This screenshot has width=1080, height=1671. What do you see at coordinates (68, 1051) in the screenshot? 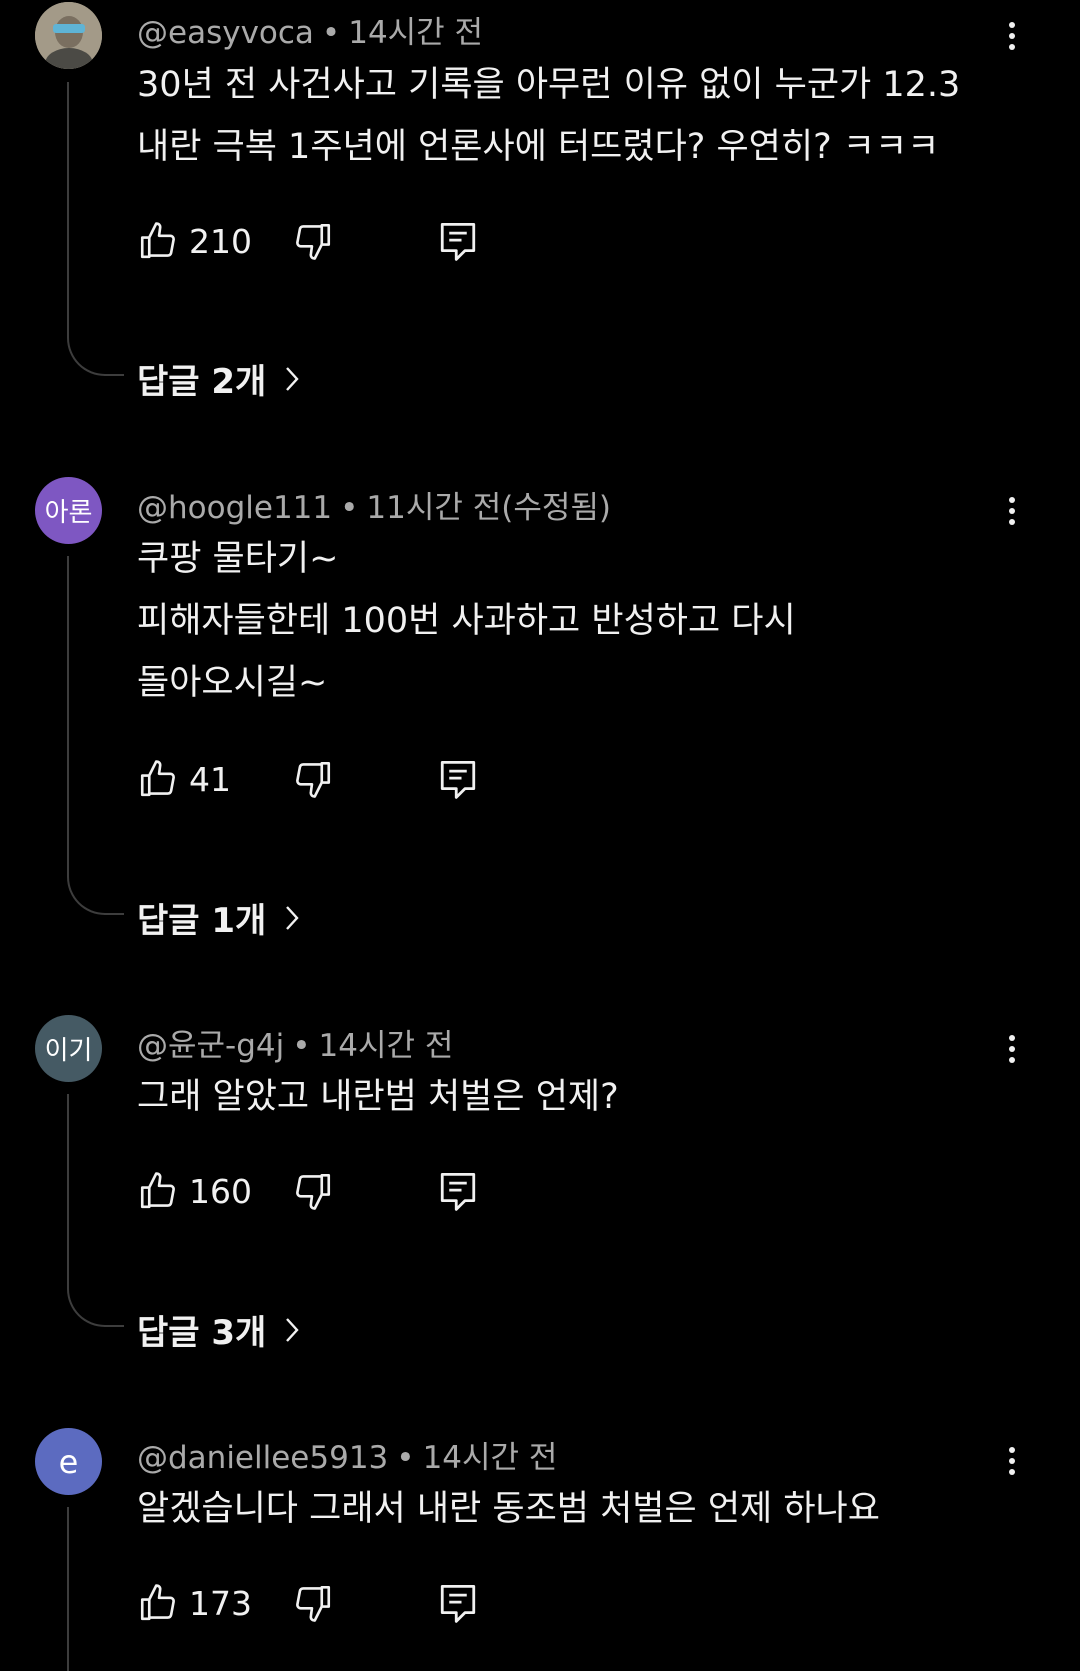
I see `avatar-initials: 이기` at bounding box center [68, 1051].